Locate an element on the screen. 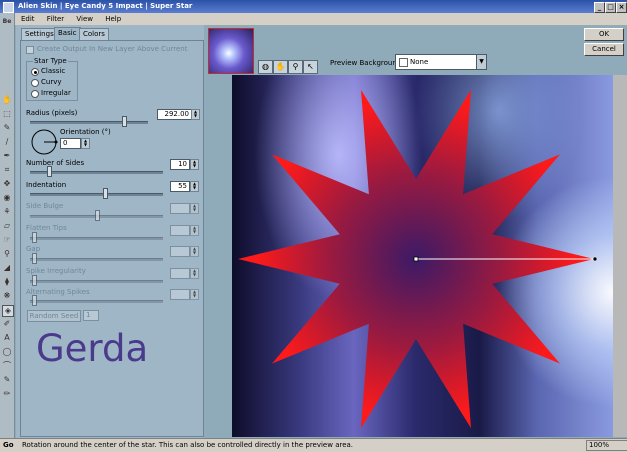  alternating-spikes-spin-arrows-icon: ▲ ▼ is located at coordinates (194, 294).